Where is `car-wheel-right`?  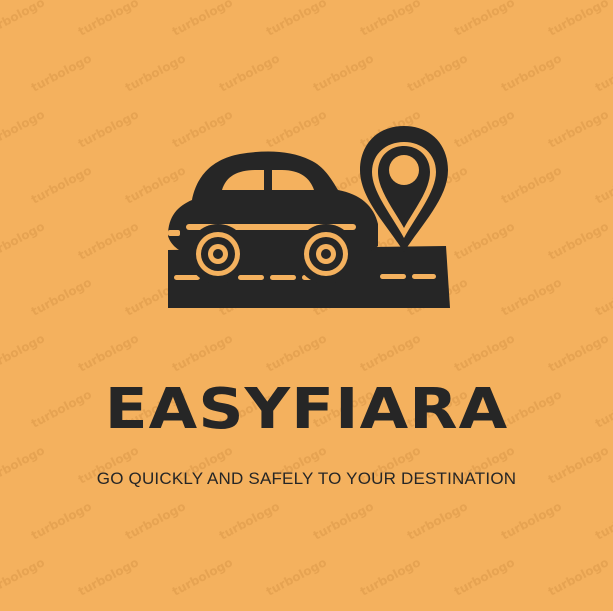
car-wheel-right is located at coordinates (326, 254).